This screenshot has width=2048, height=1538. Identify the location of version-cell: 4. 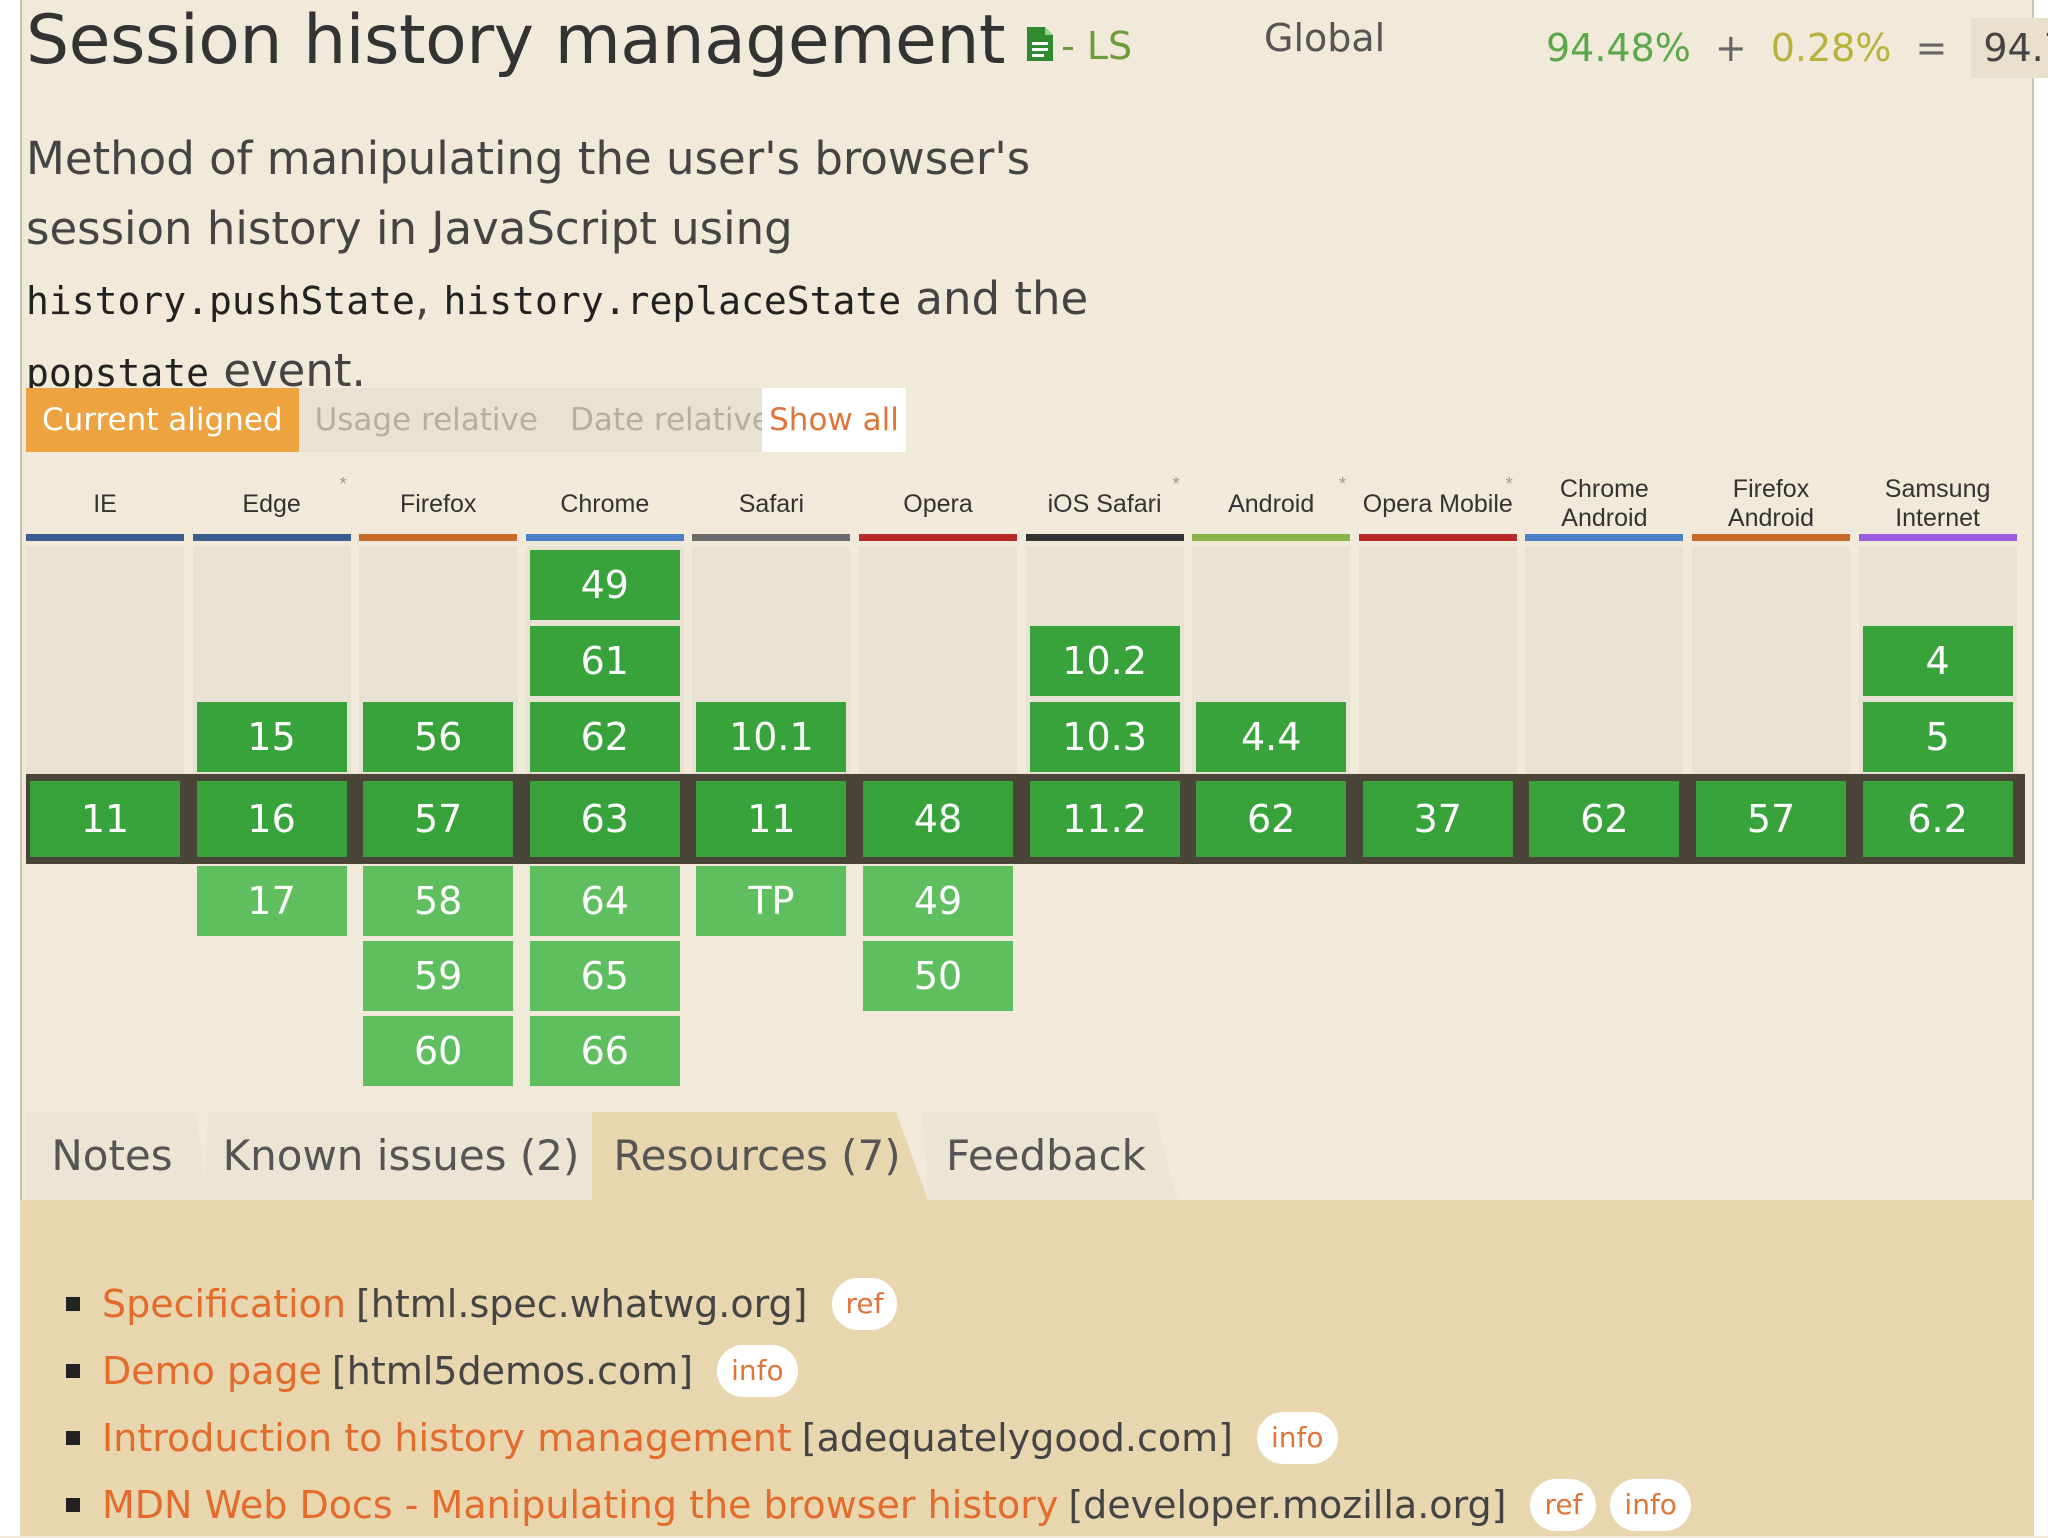
(1937, 661).